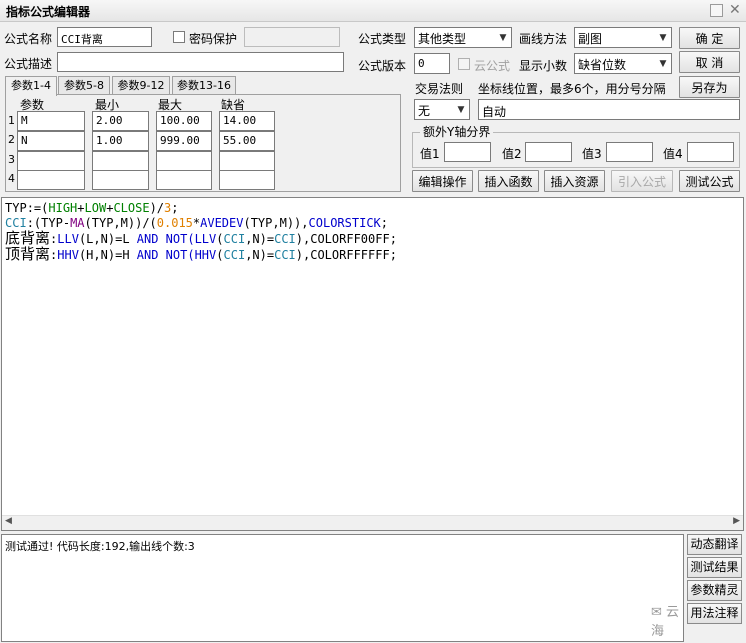 The image size is (746, 643). Describe the element at coordinates (346, 255) in the screenshot. I see `code-token: ),COLORFFFFFF;` at that location.